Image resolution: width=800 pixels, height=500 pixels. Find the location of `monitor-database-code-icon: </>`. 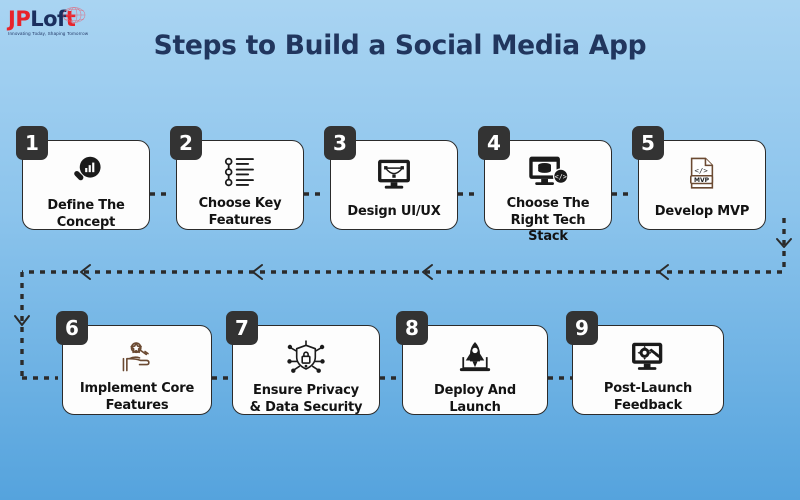

monitor-database-code-icon: </> is located at coordinates (548, 172).